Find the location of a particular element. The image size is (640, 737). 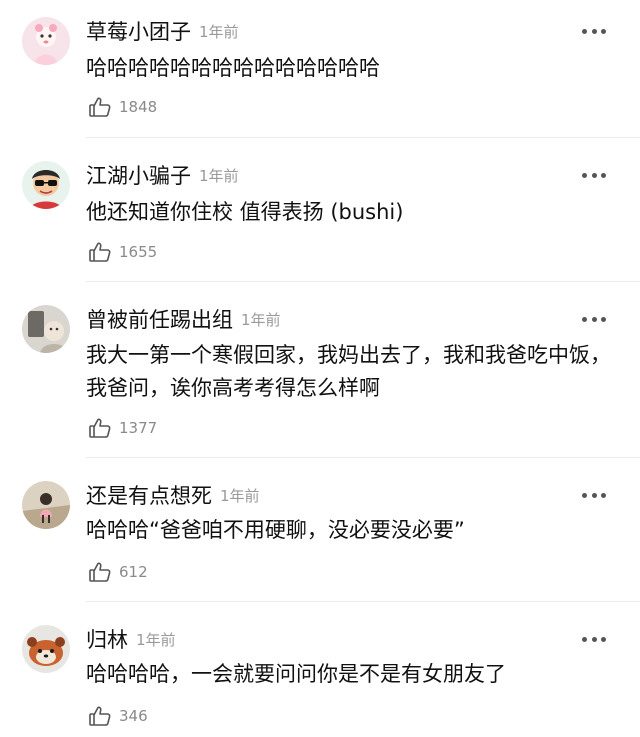

comment-author: 还是有点想死 1年前 is located at coordinates (173, 496).